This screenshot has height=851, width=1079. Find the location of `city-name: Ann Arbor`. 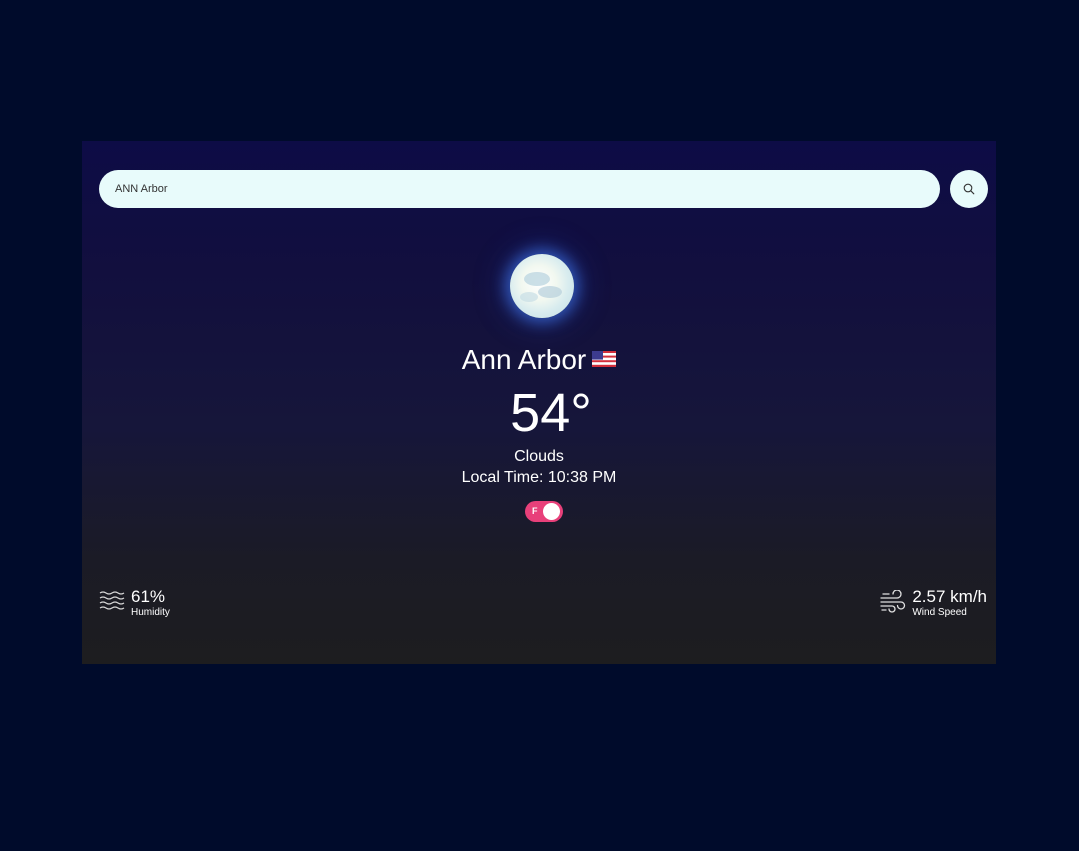

city-name: Ann Arbor is located at coordinates (524, 359).